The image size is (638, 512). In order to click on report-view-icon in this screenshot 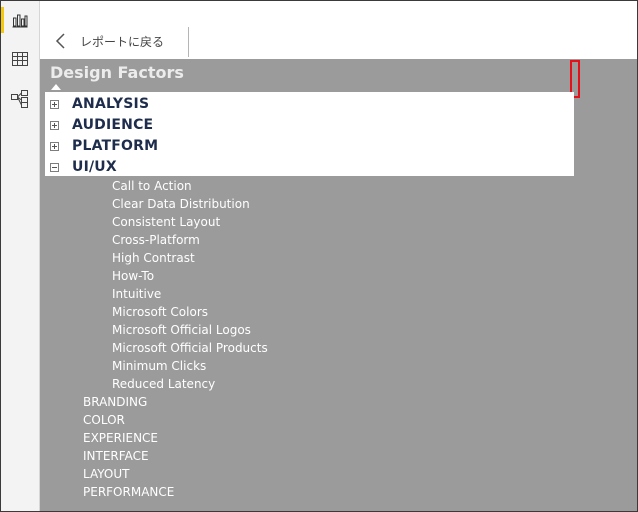, I will do `click(15, 20)`.